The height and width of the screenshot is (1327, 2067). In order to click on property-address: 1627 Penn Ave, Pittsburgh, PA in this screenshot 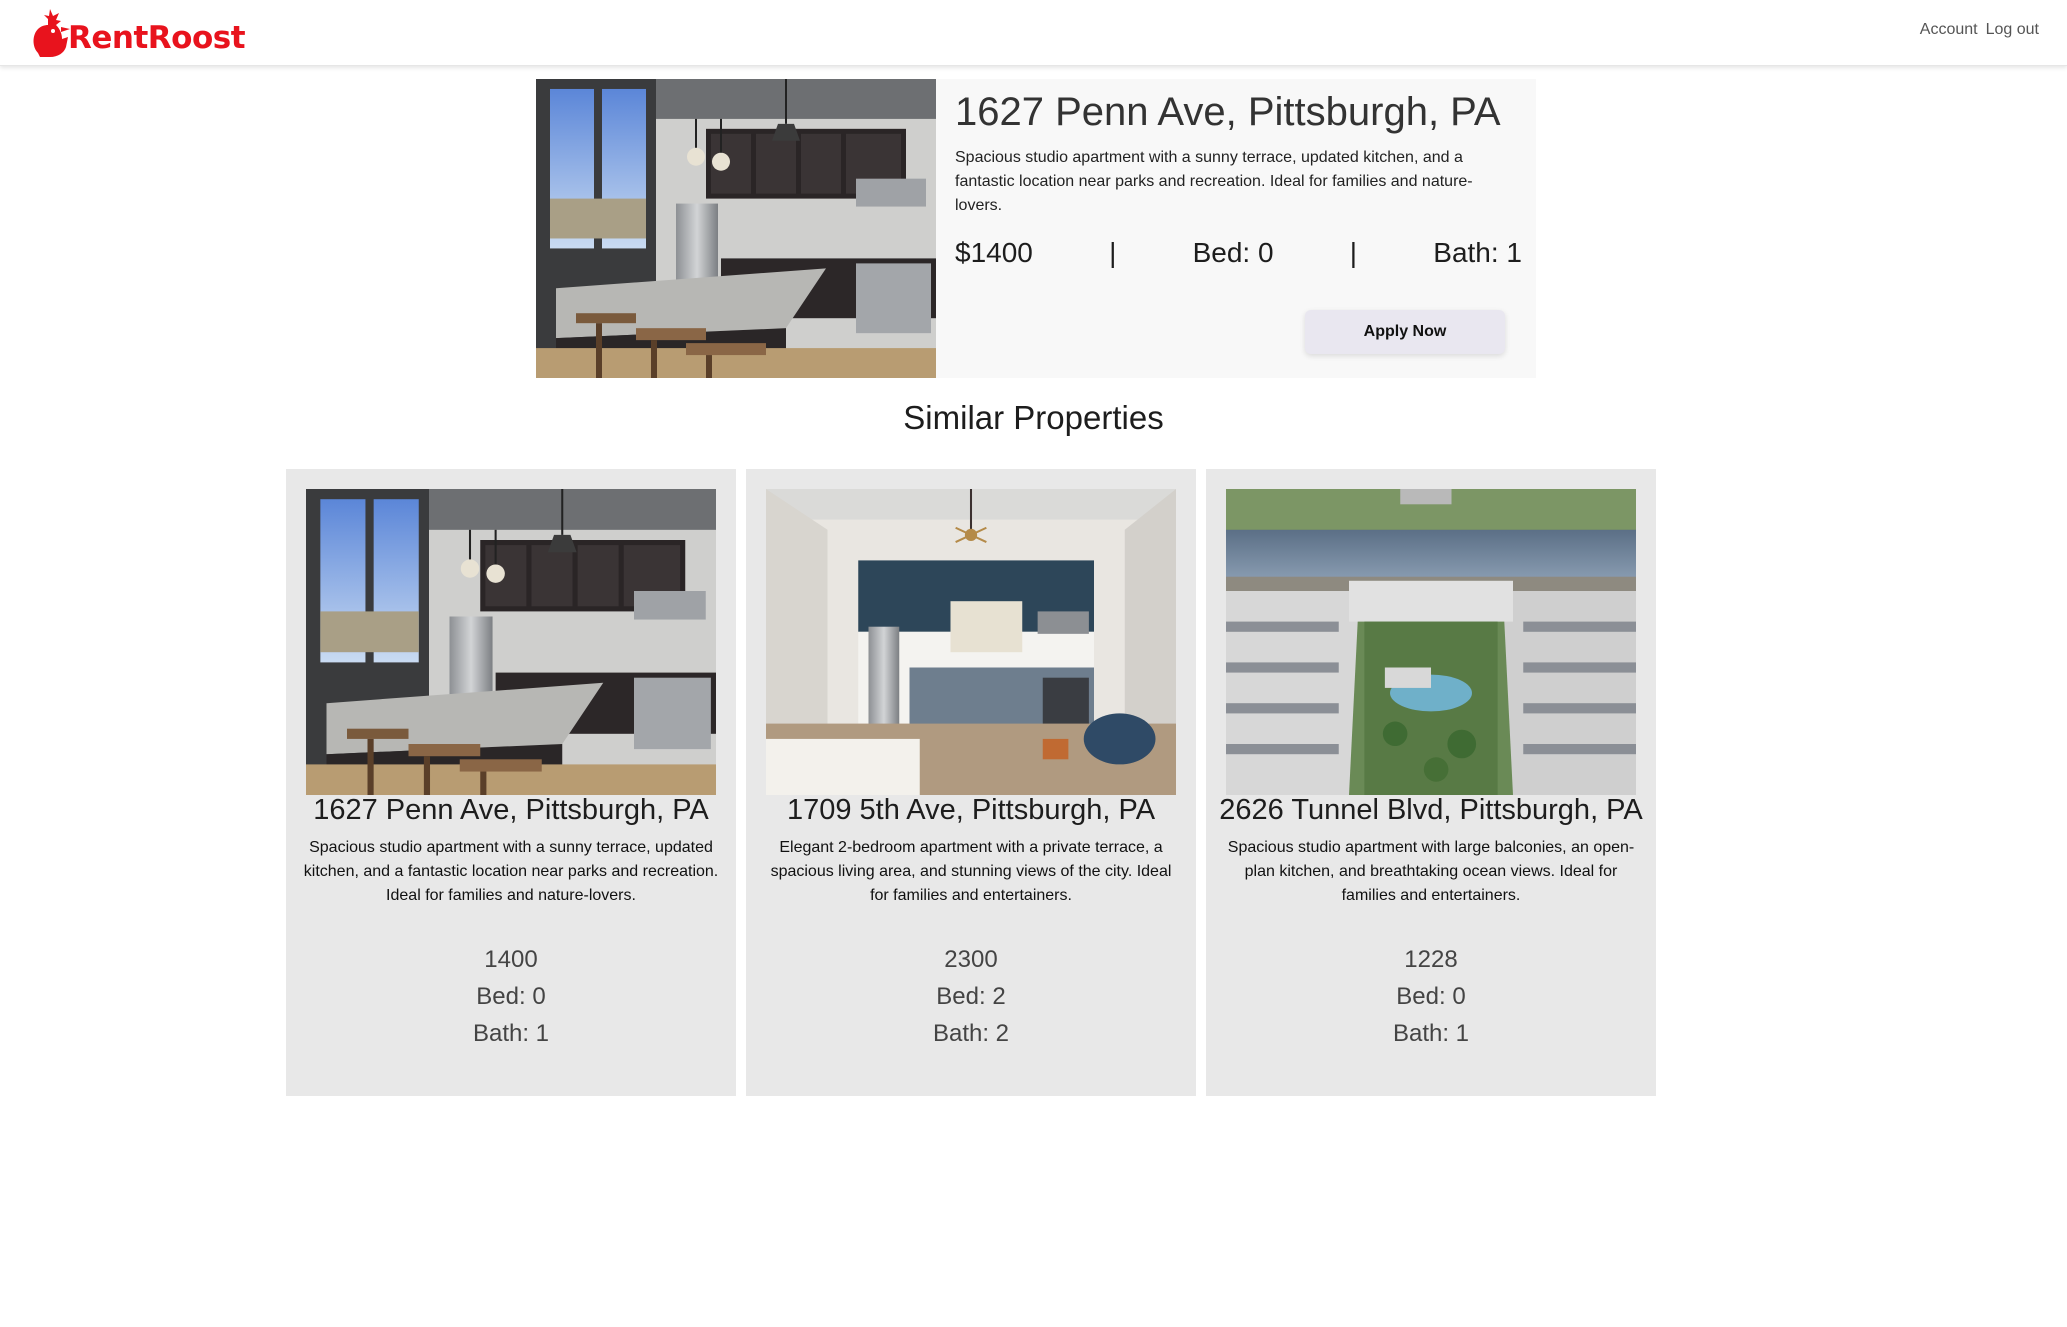, I will do `click(511, 810)`.